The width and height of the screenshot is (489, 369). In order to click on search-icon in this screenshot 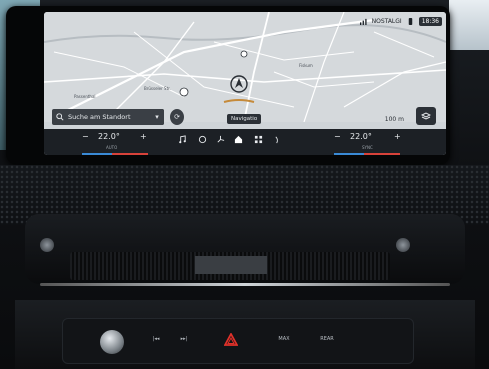, I will do `click(60, 117)`.